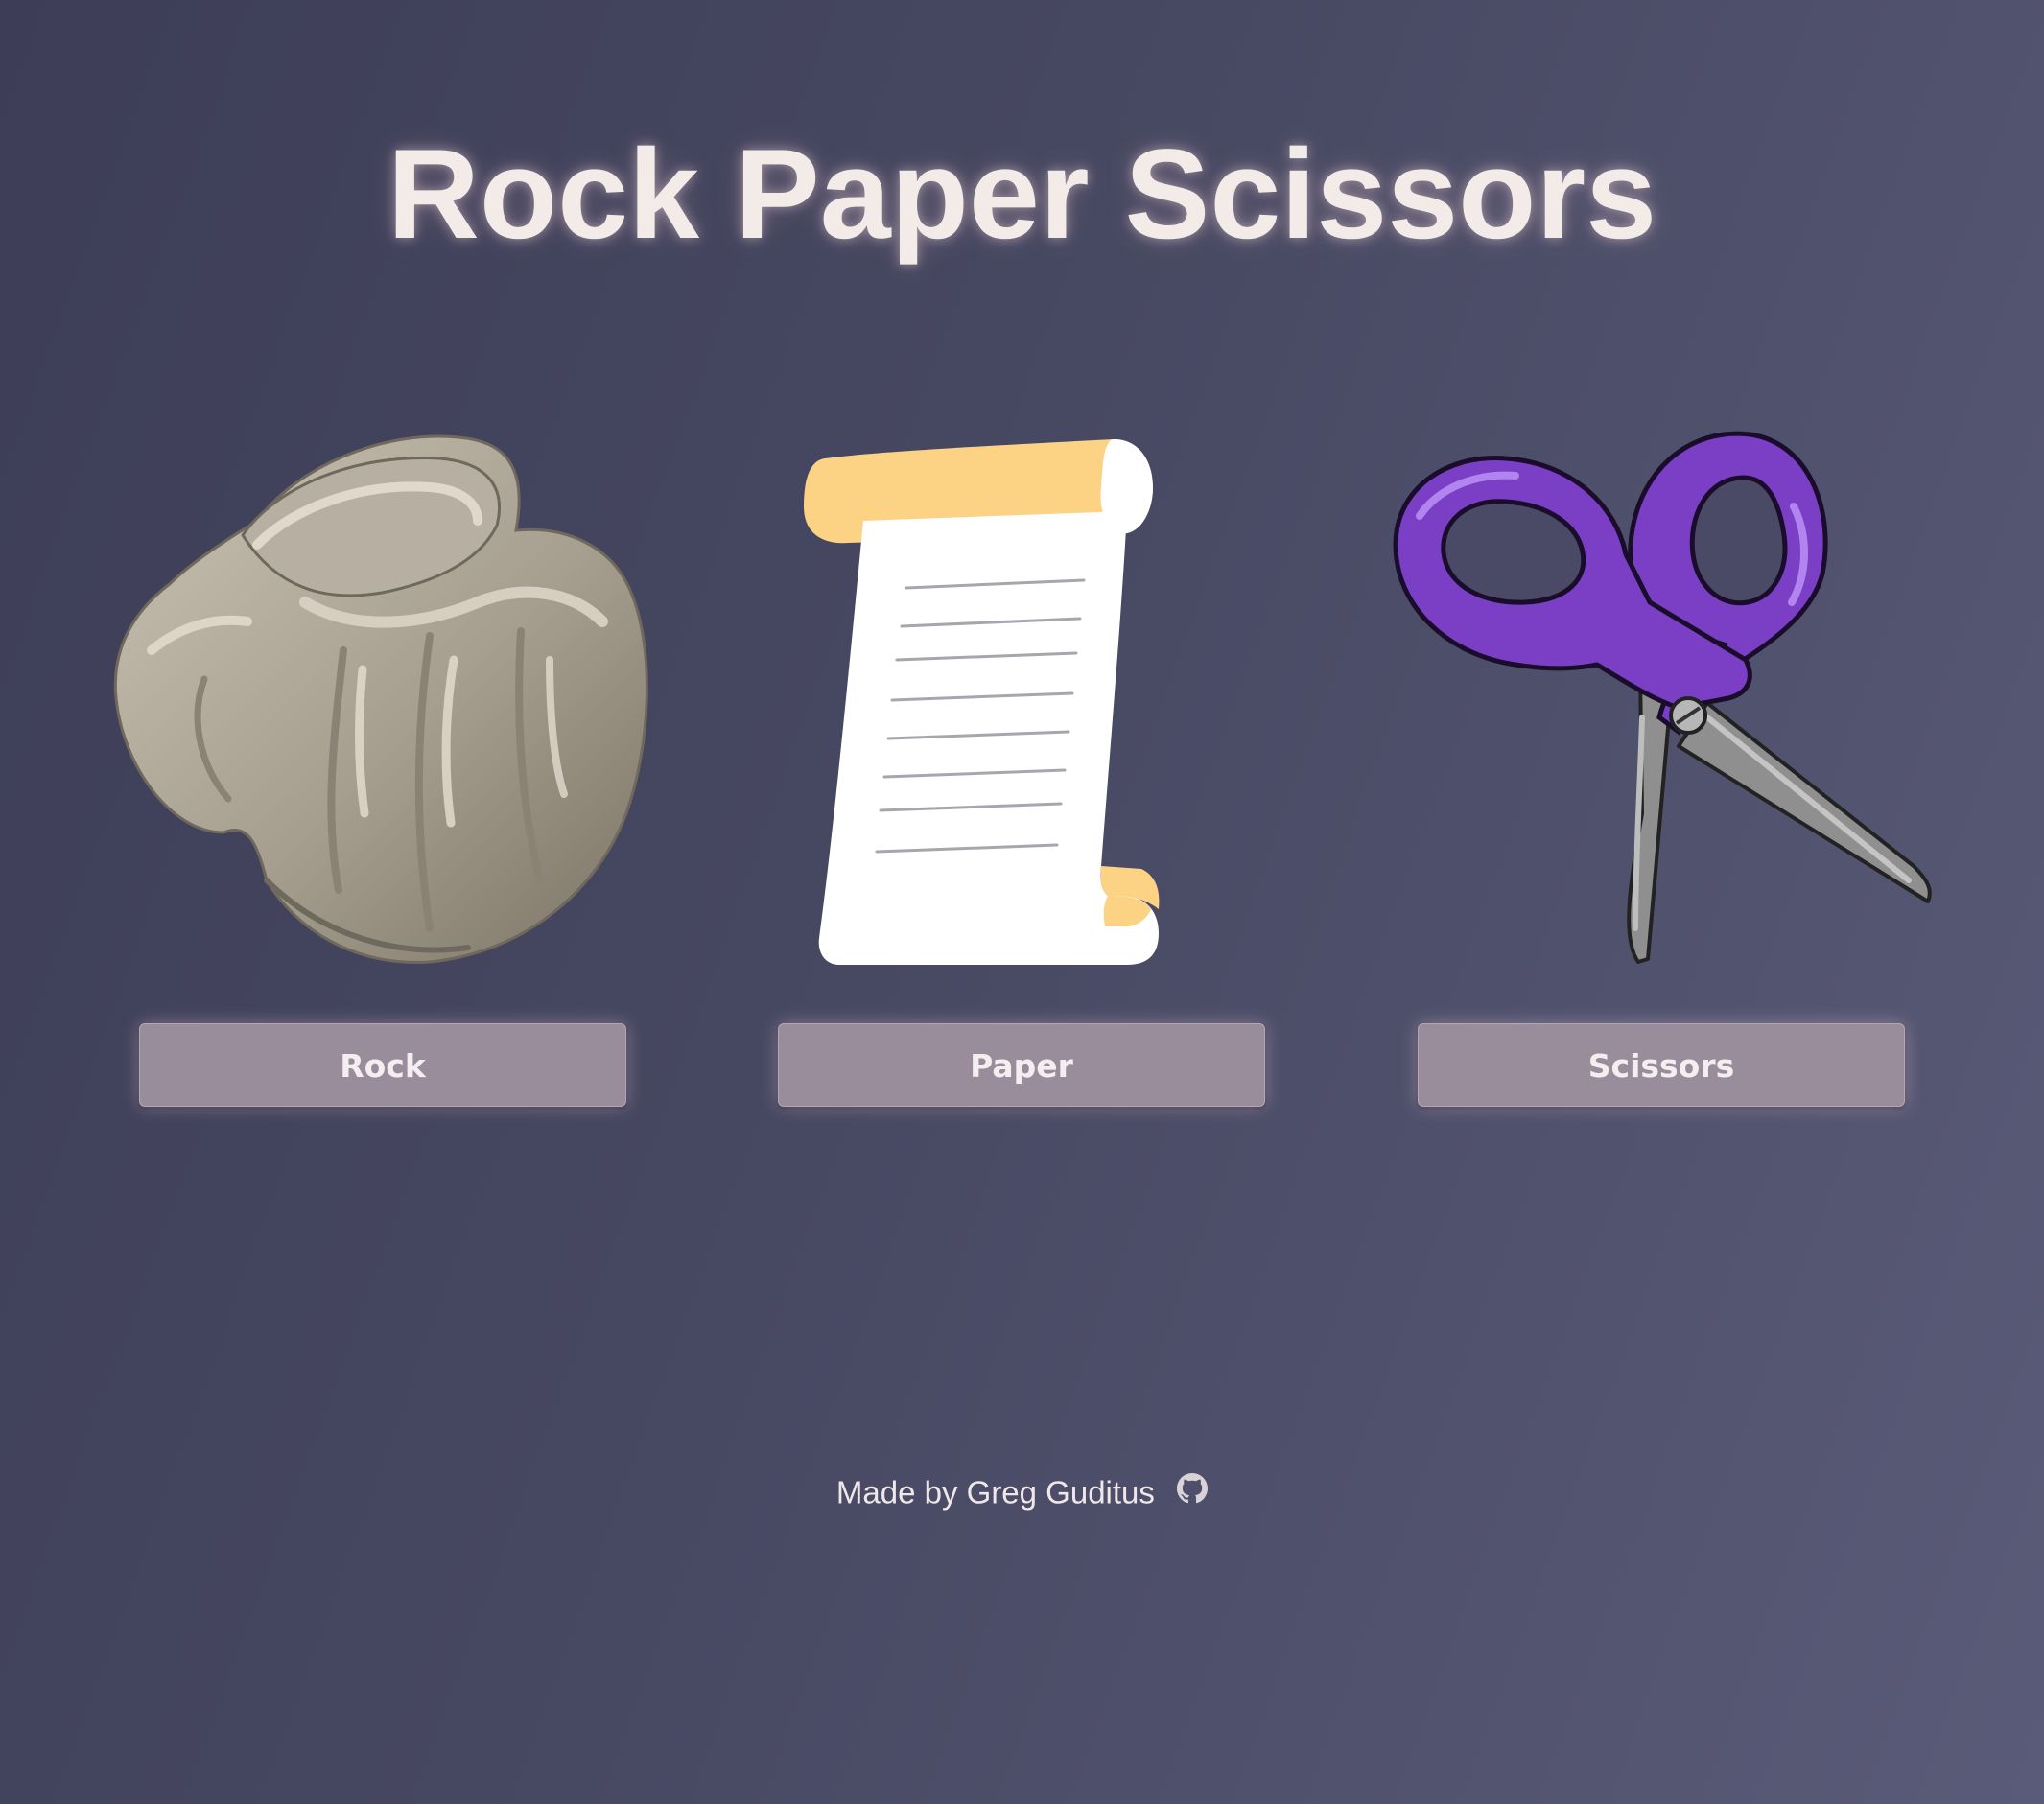 This screenshot has height=1804, width=2044. Describe the element at coordinates (1021, 1065) in the screenshot. I see `paper-button: Paper` at that location.